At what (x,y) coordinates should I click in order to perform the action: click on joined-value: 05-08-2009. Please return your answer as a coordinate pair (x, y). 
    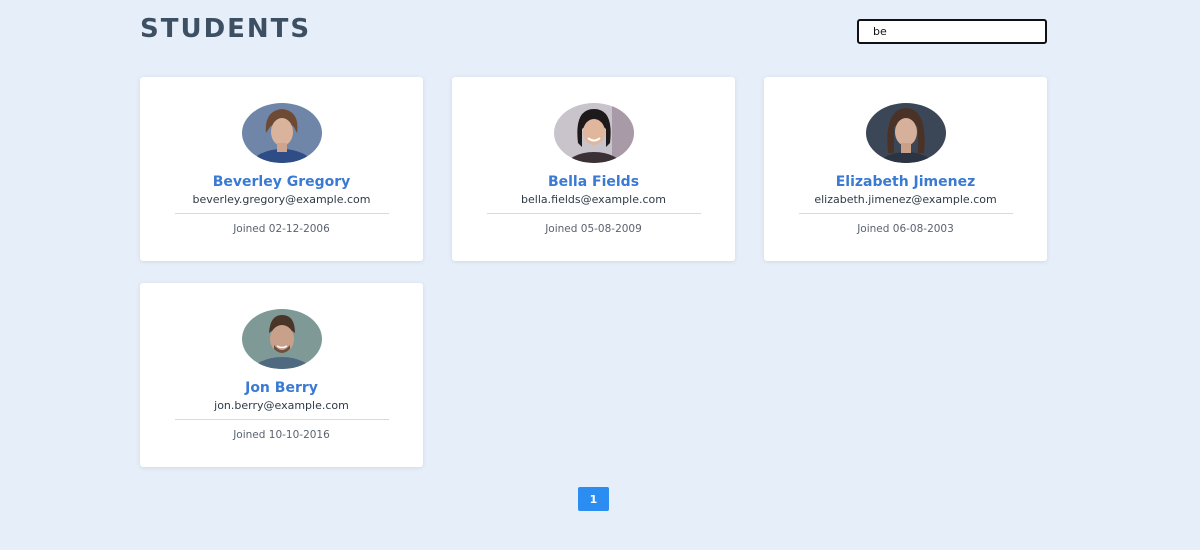
    Looking at the image, I should click on (611, 229).